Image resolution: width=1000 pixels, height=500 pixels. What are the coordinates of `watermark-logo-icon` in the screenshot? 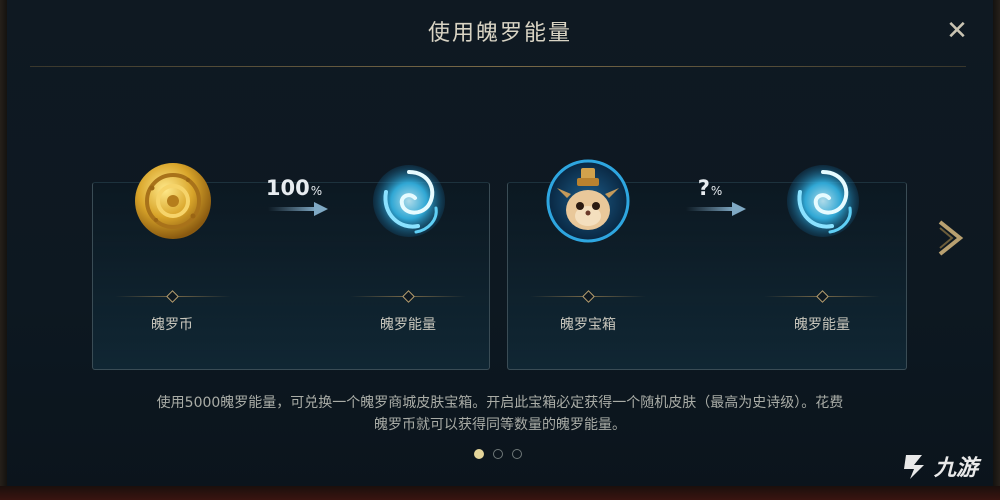 It's located at (913, 467).